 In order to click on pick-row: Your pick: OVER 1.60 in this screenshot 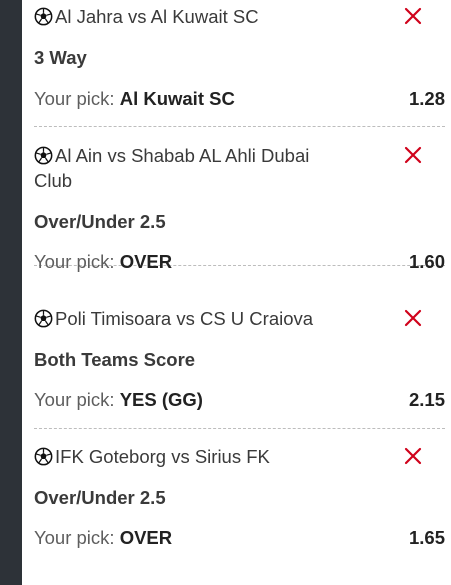, I will do `click(239, 262)`.